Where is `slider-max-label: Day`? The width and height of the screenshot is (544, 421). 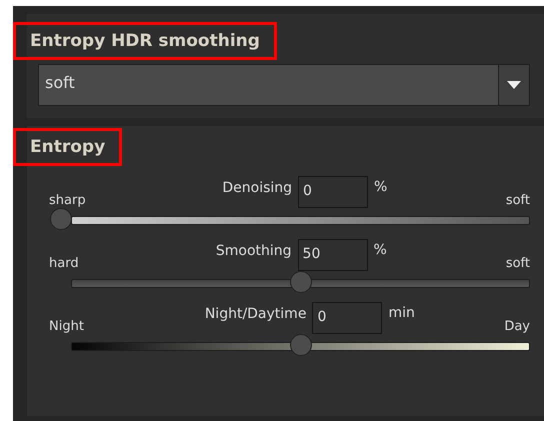
slider-max-label: Day is located at coordinates (517, 326).